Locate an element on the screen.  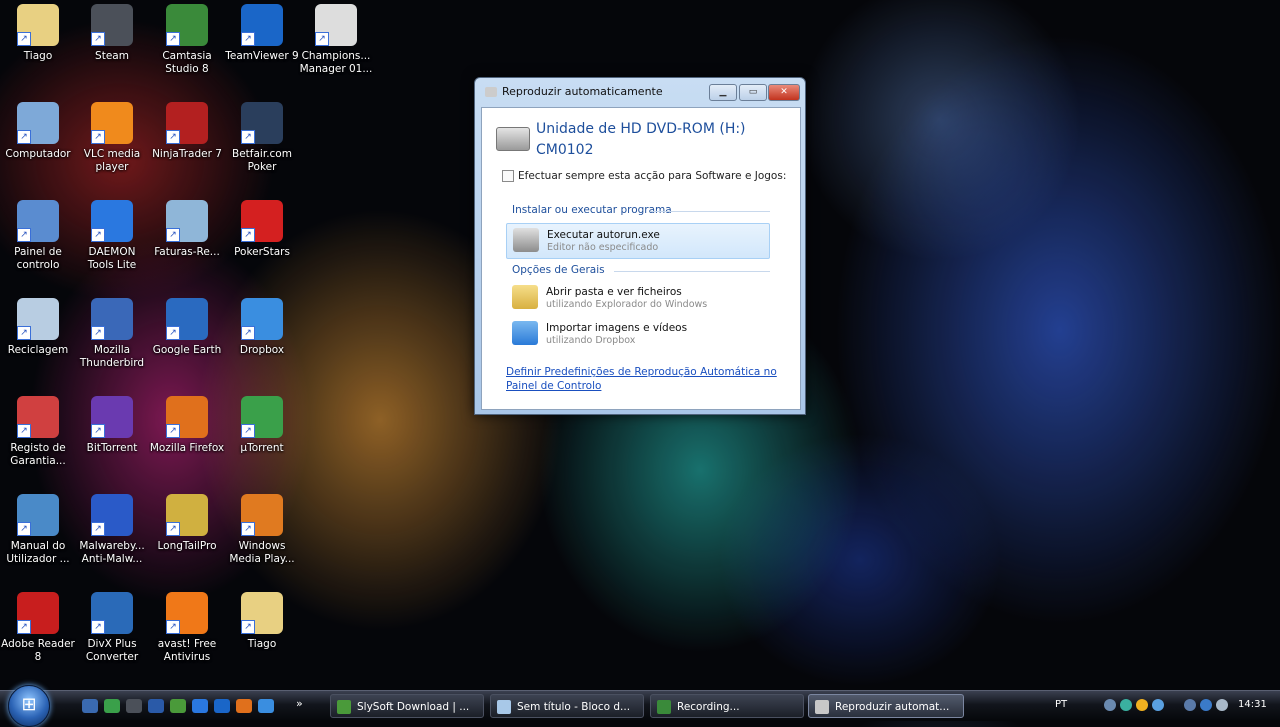
malwarebytes-icon: ↗ is located at coordinates (112, 515).